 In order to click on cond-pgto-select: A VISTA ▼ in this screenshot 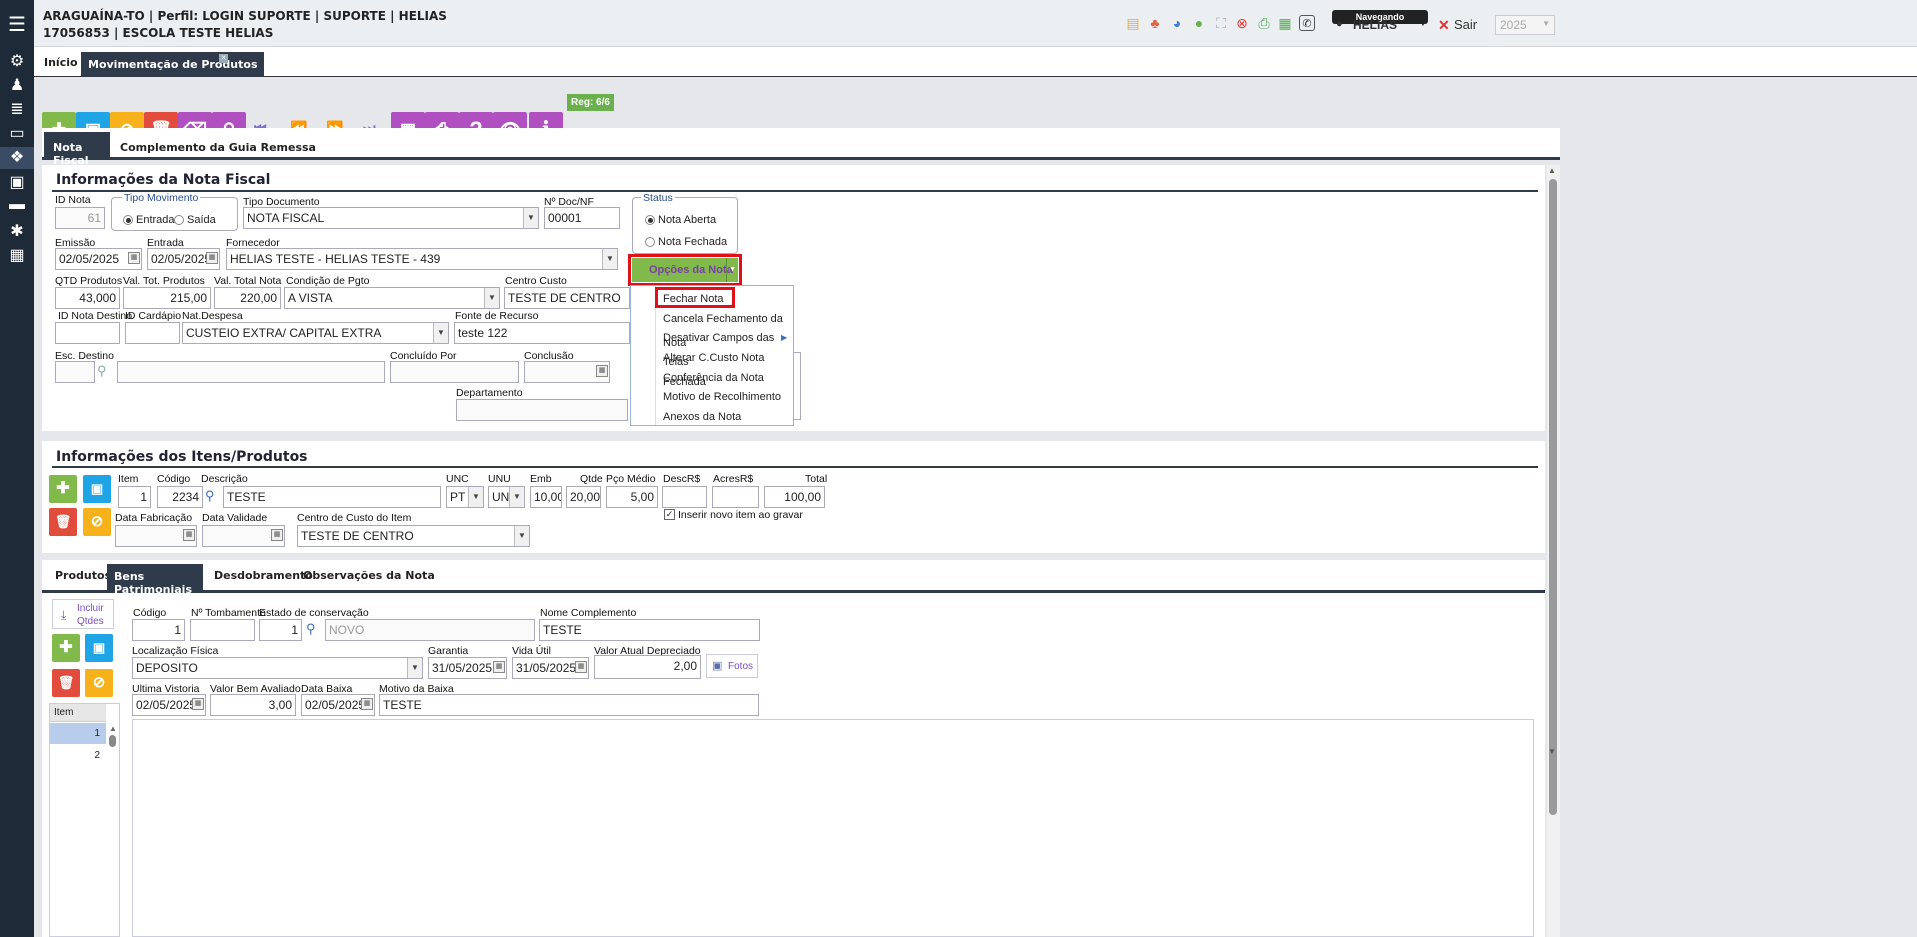, I will do `click(392, 298)`.